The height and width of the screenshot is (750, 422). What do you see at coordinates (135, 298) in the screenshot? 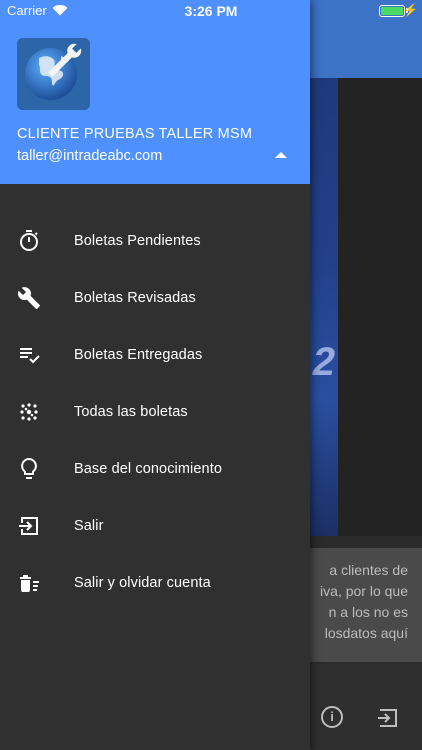
I see `menu-item-label: Boletas Revisadas` at bounding box center [135, 298].